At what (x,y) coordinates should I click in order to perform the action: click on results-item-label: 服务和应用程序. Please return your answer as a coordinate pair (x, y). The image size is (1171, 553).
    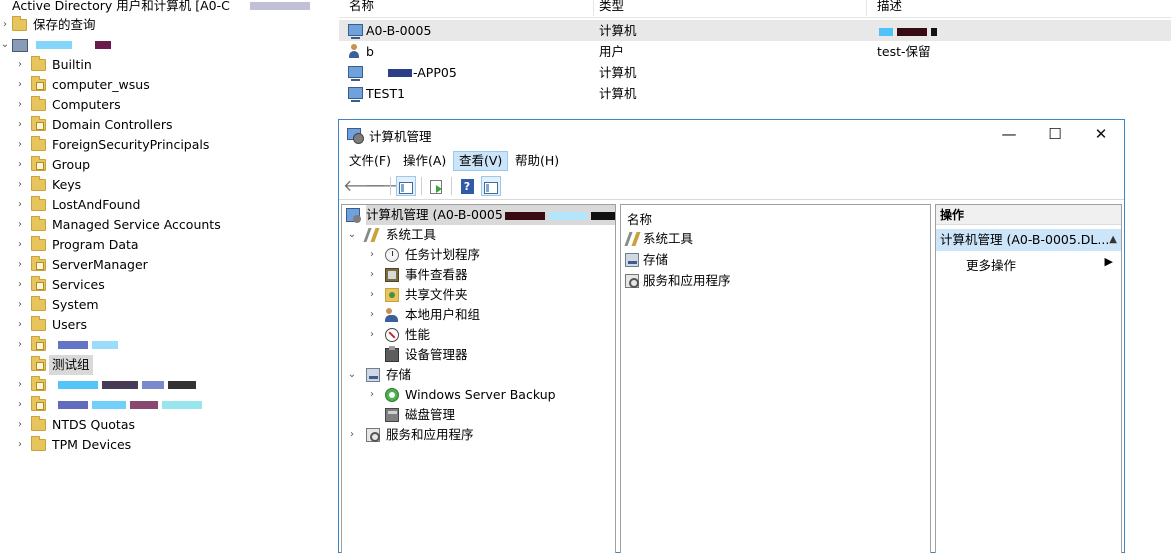
    Looking at the image, I should click on (687, 280).